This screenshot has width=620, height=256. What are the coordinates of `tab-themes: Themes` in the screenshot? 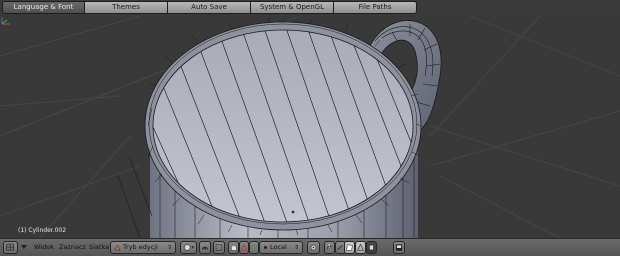 It's located at (126, 7).